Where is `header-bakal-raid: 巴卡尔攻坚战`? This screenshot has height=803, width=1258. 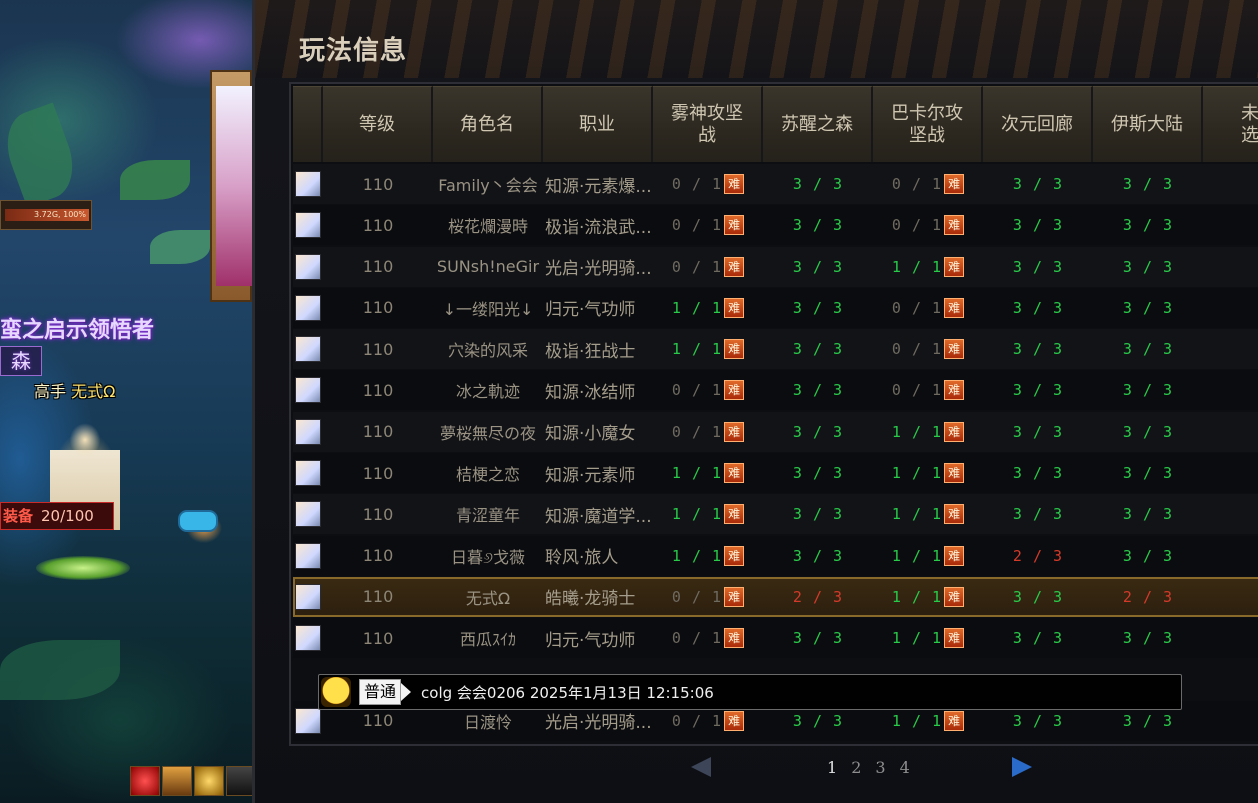
header-bakal-raid: 巴卡尔攻坚战 is located at coordinates (928, 124).